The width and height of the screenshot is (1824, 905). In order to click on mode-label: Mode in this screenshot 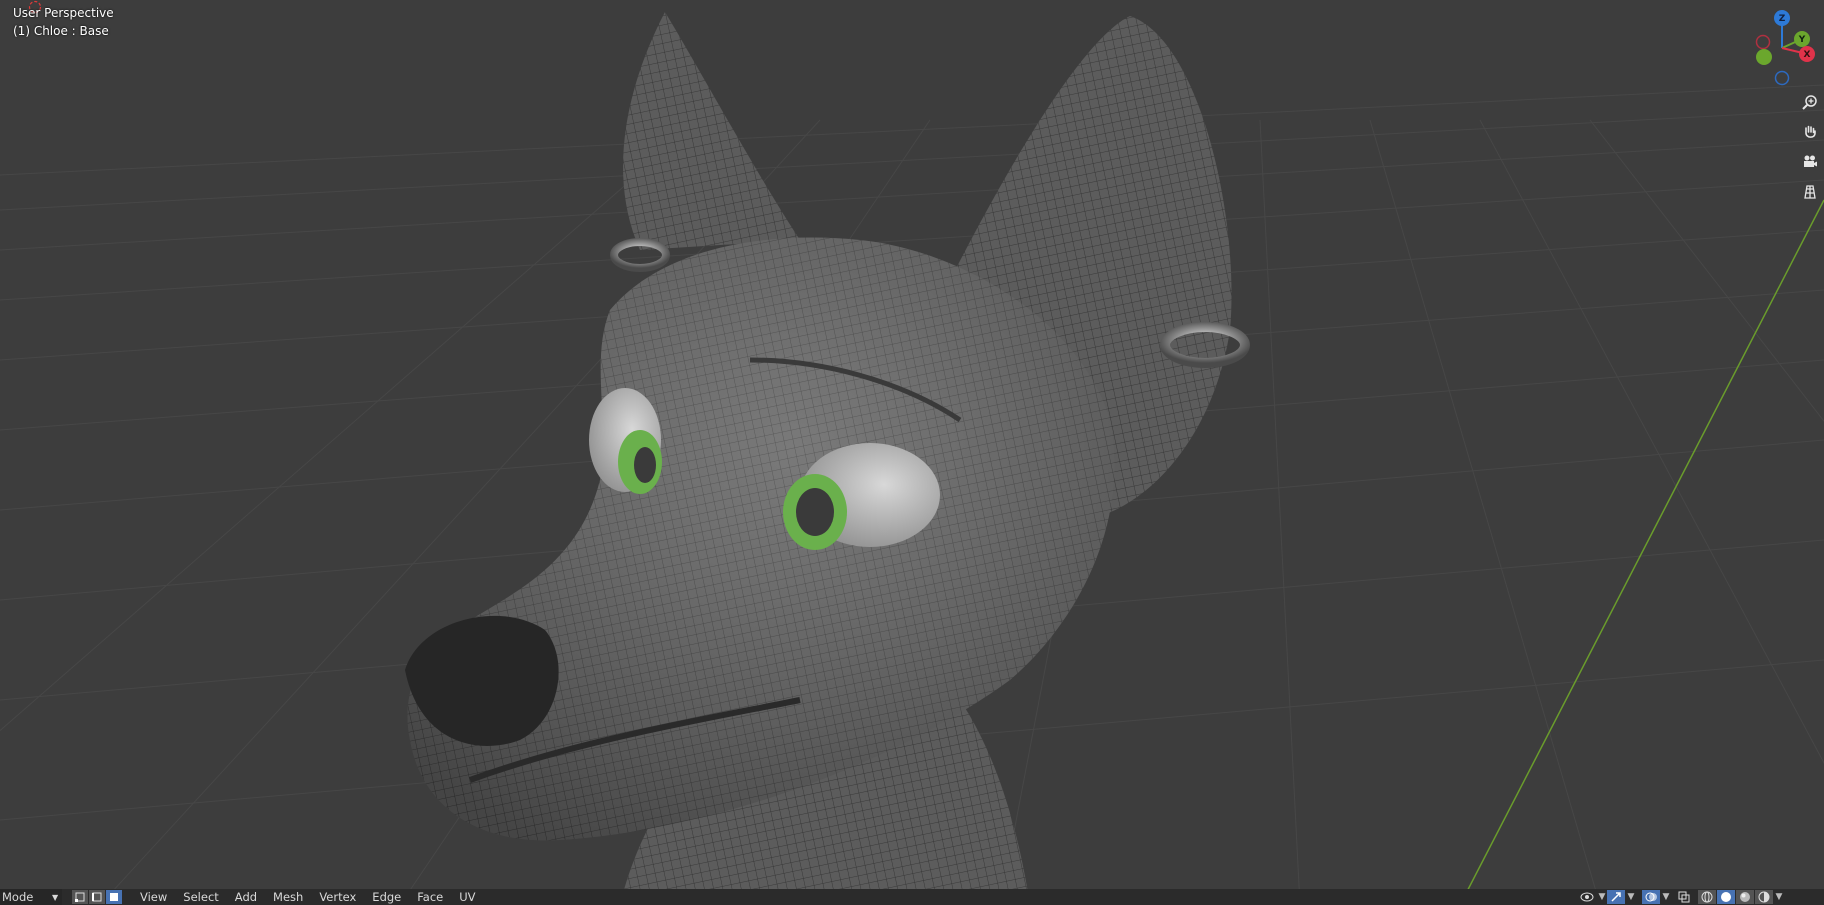, I will do `click(18, 897)`.